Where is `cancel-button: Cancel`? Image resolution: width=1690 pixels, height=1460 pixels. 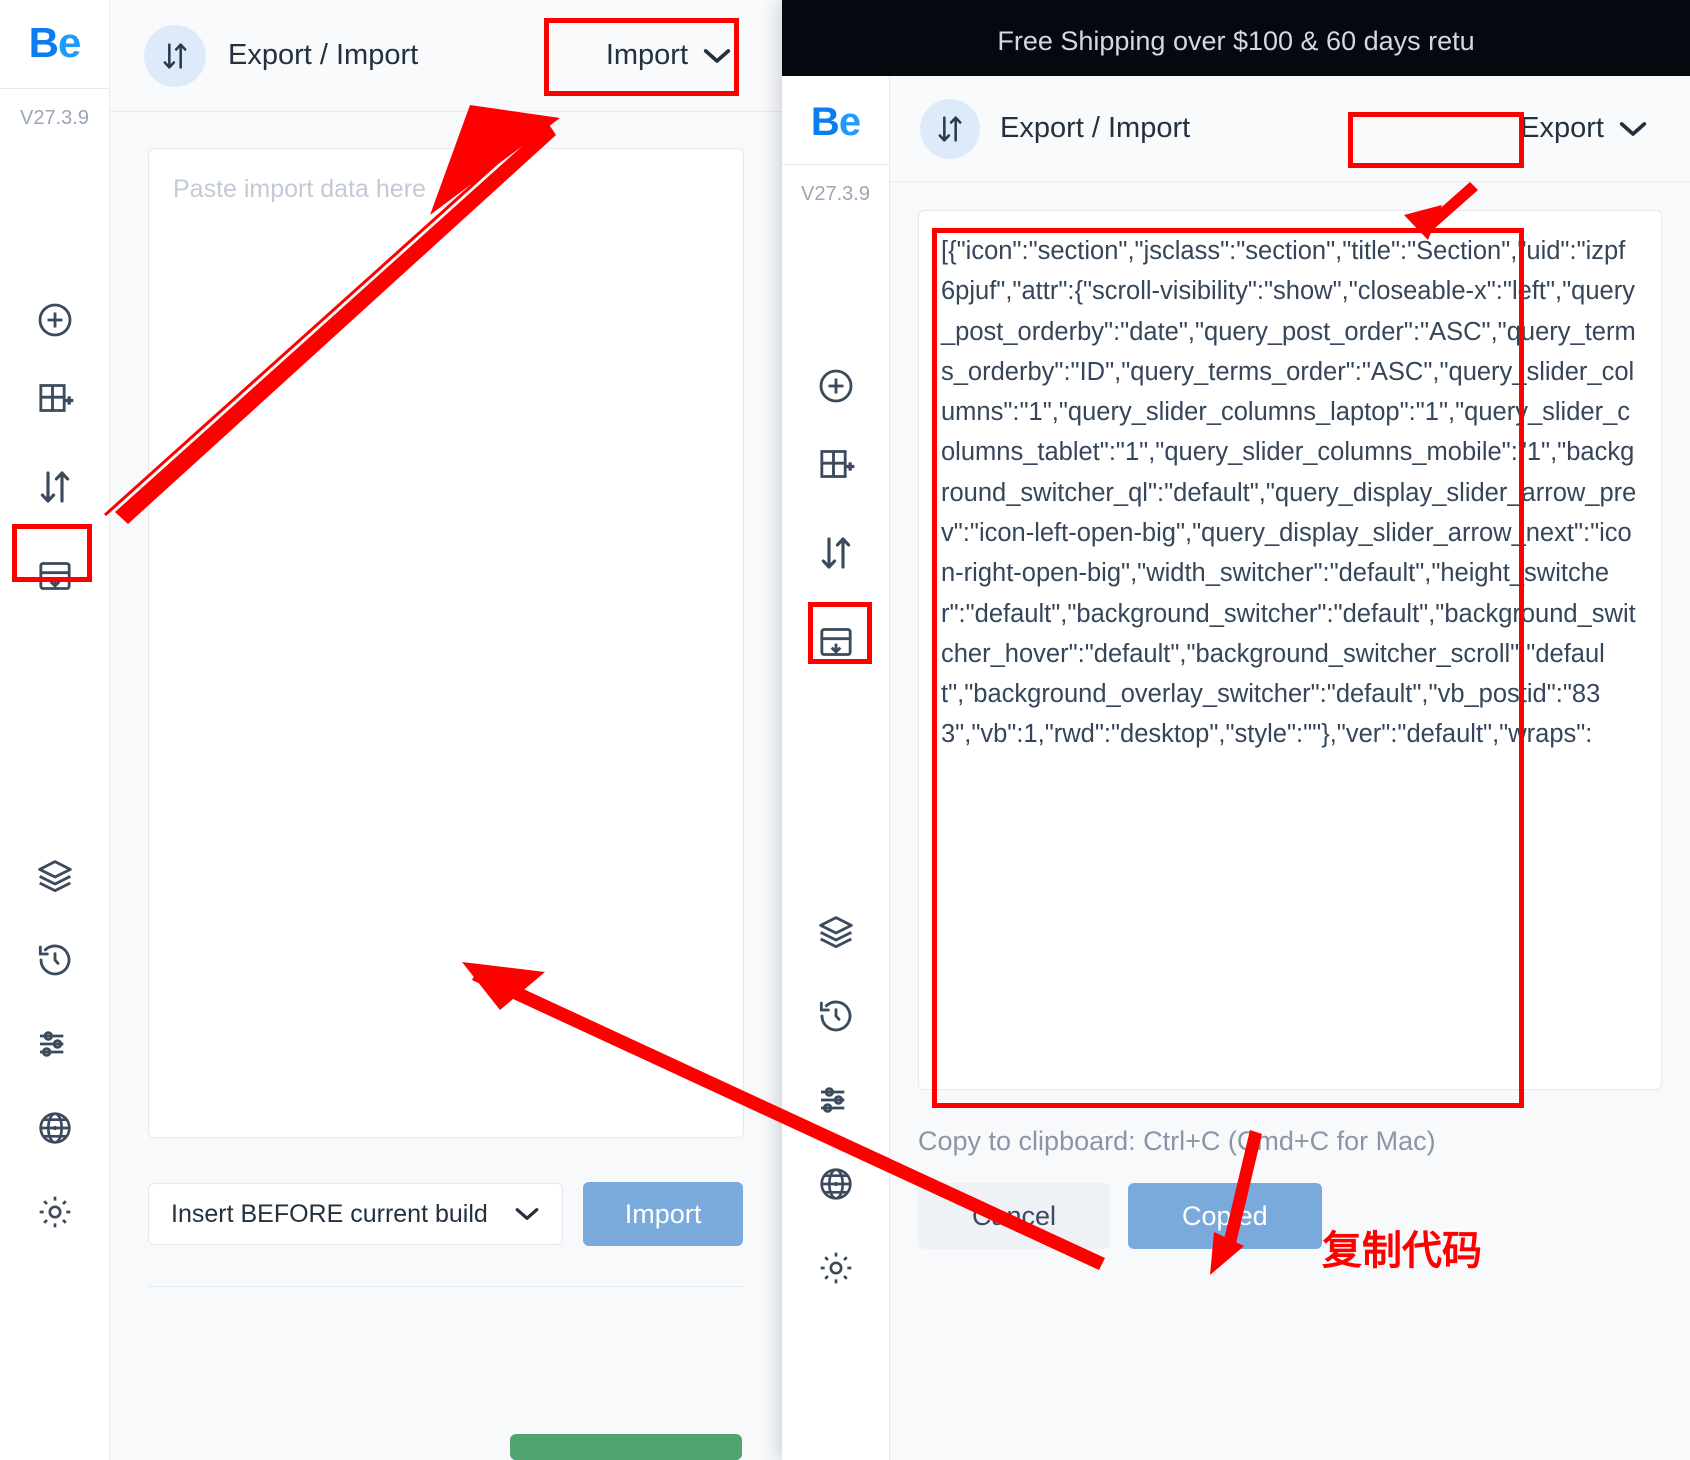
cancel-button: Cancel is located at coordinates (1014, 1216).